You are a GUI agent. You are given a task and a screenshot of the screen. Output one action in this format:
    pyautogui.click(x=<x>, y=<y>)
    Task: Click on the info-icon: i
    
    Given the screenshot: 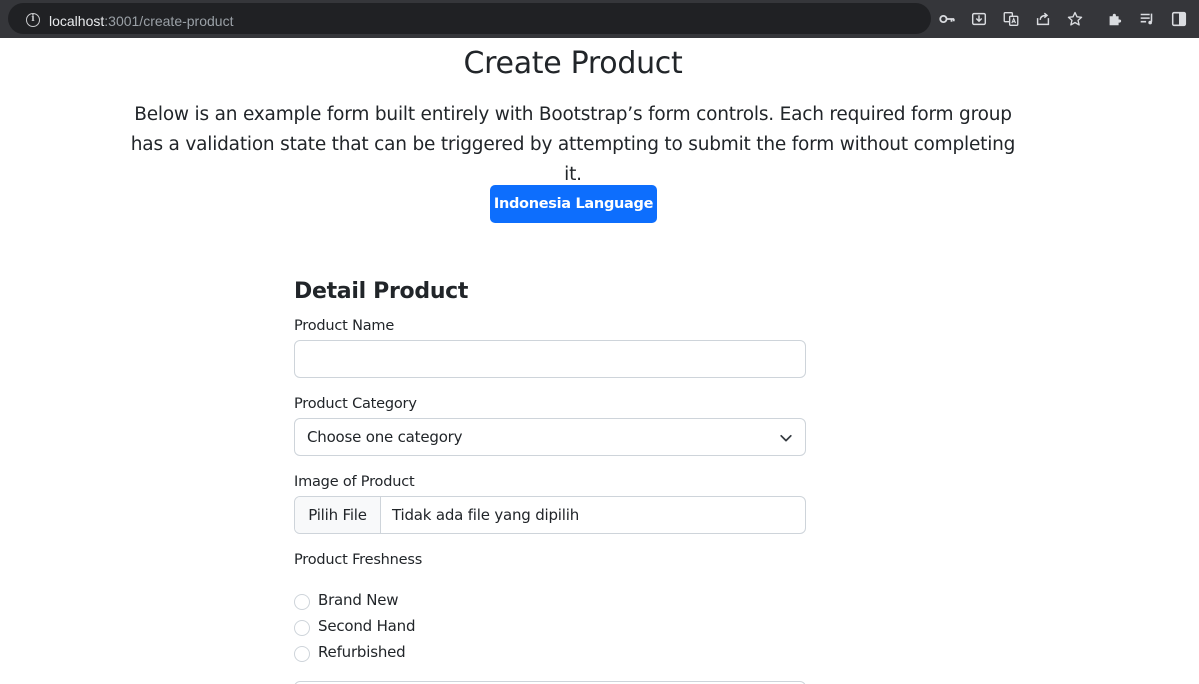 What is the action you would take?
    pyautogui.click(x=33, y=20)
    